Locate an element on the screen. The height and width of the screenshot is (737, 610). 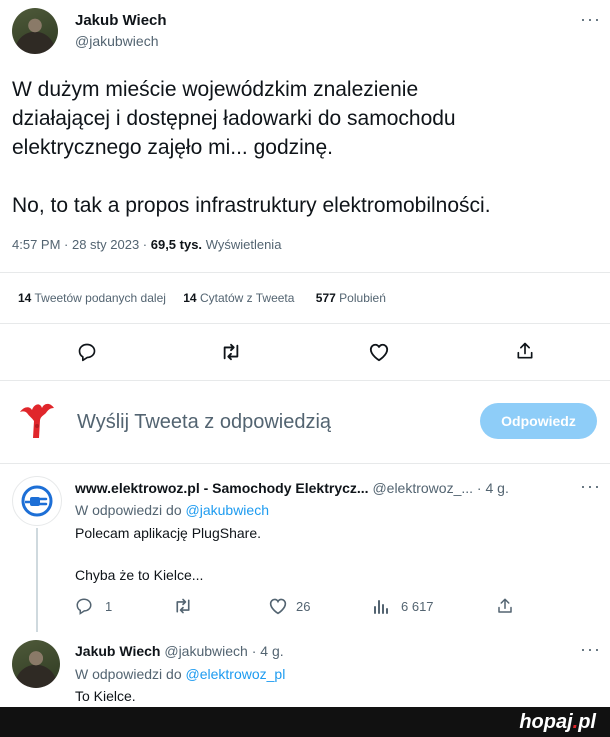
replying-to-handle: @elektrowoz_pl is located at coordinates (236, 674).